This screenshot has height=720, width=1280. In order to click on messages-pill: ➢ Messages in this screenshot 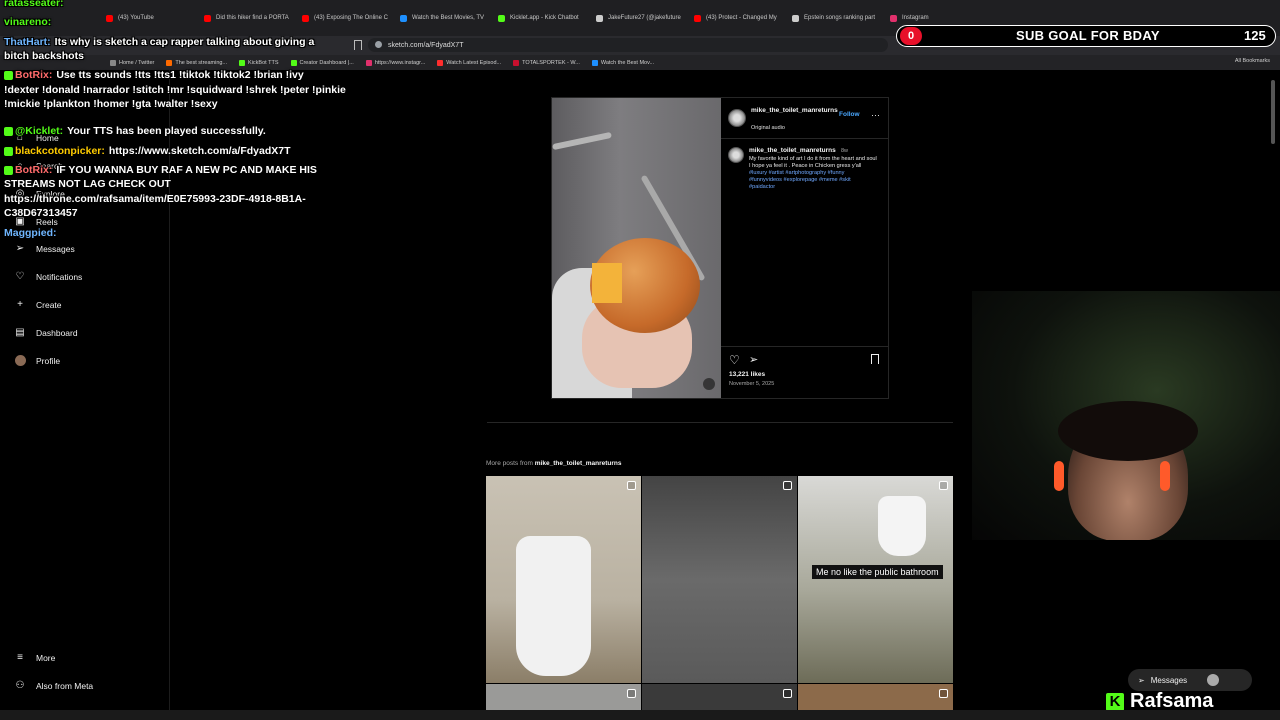, I will do `click(1190, 680)`.